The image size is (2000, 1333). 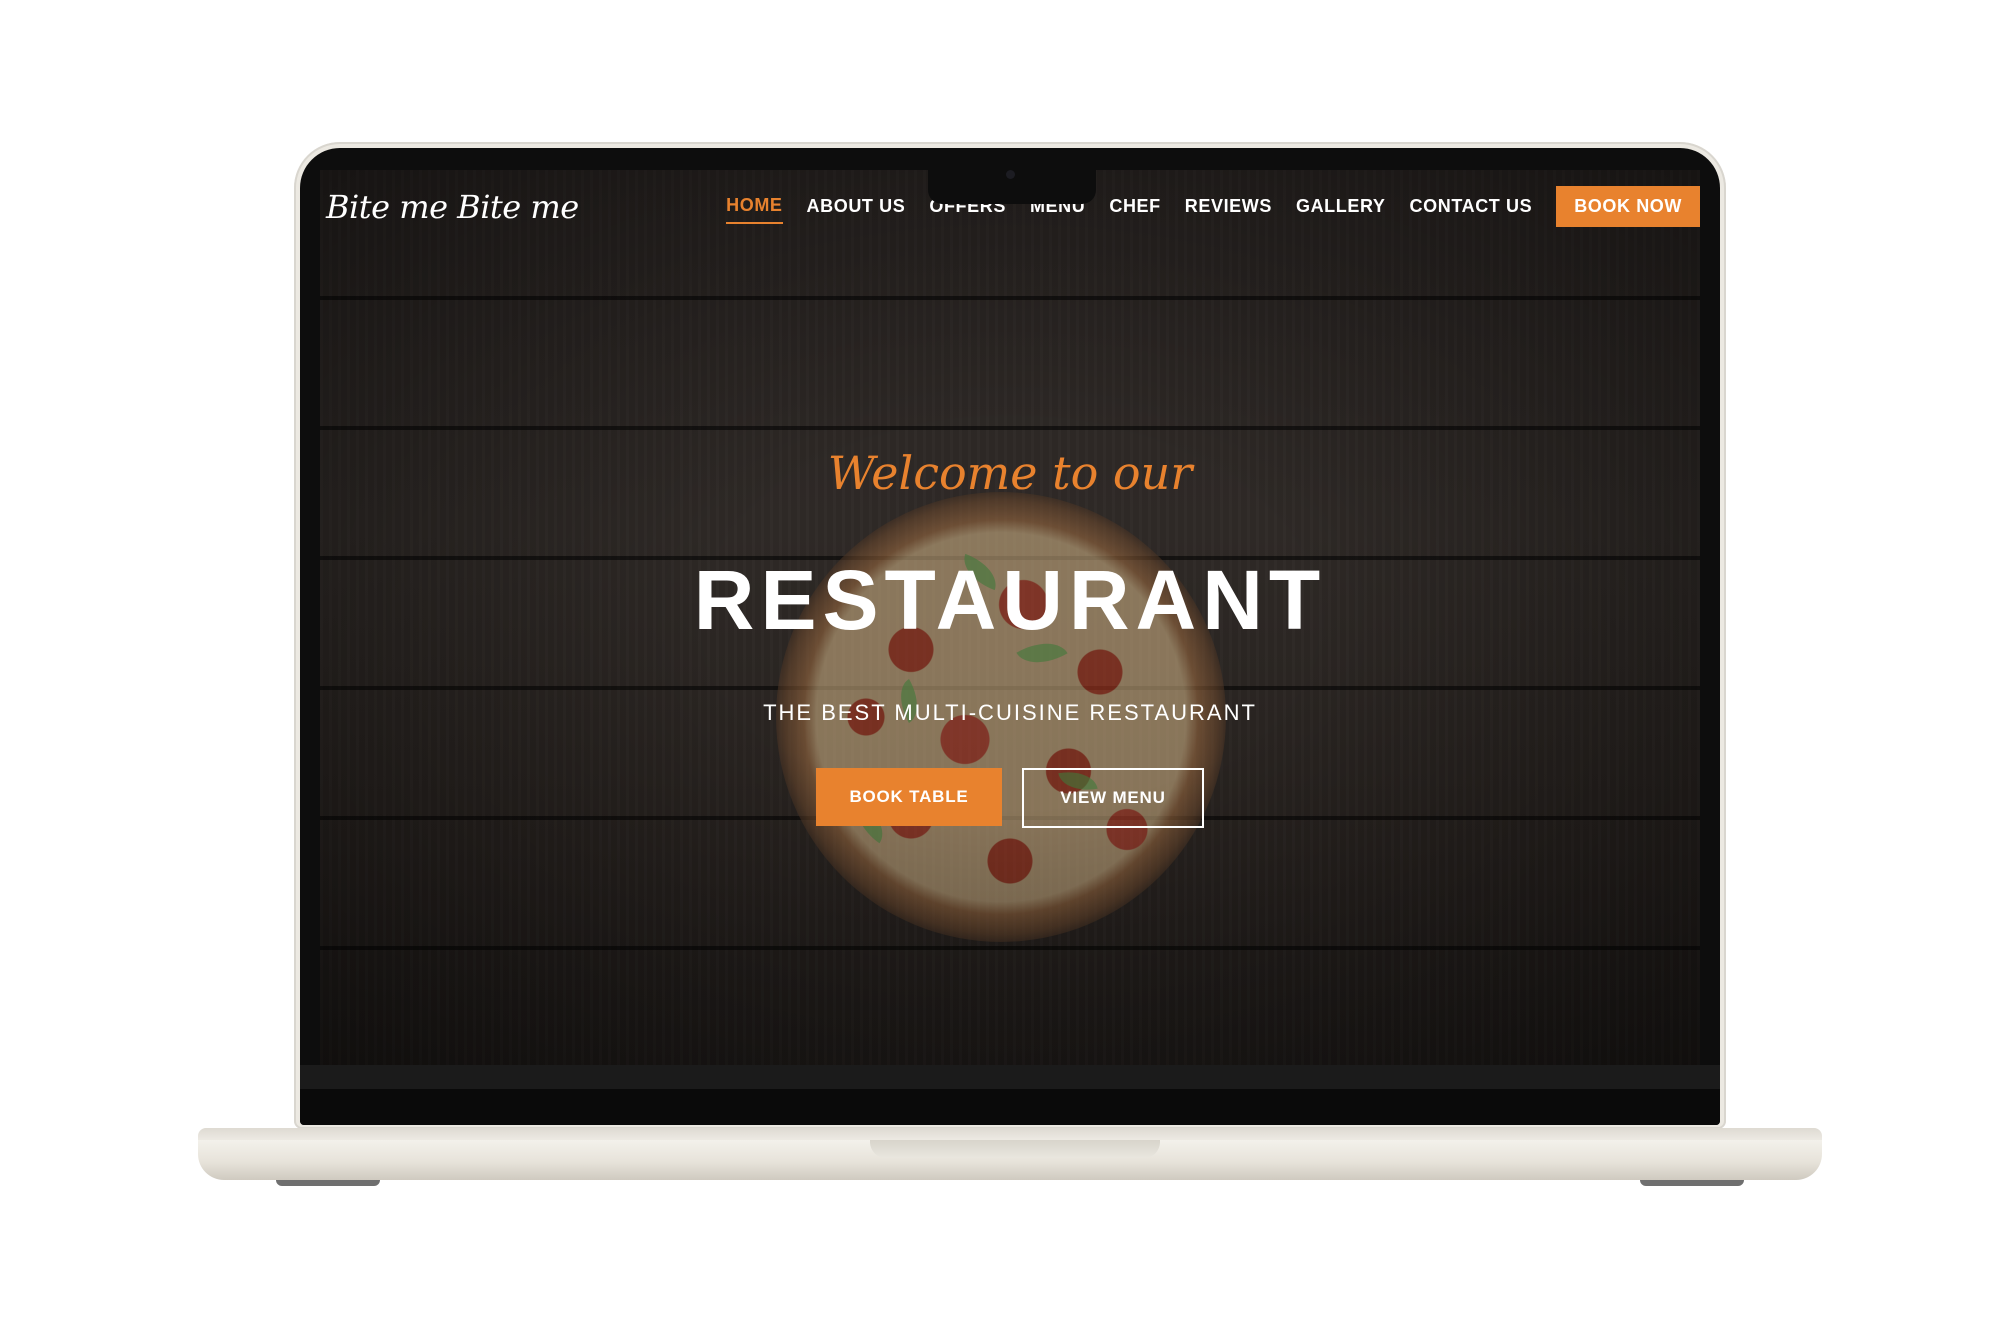 What do you see at coordinates (1010, 473) in the screenshot?
I see `hero-welcome-text: Welcome to our` at bounding box center [1010, 473].